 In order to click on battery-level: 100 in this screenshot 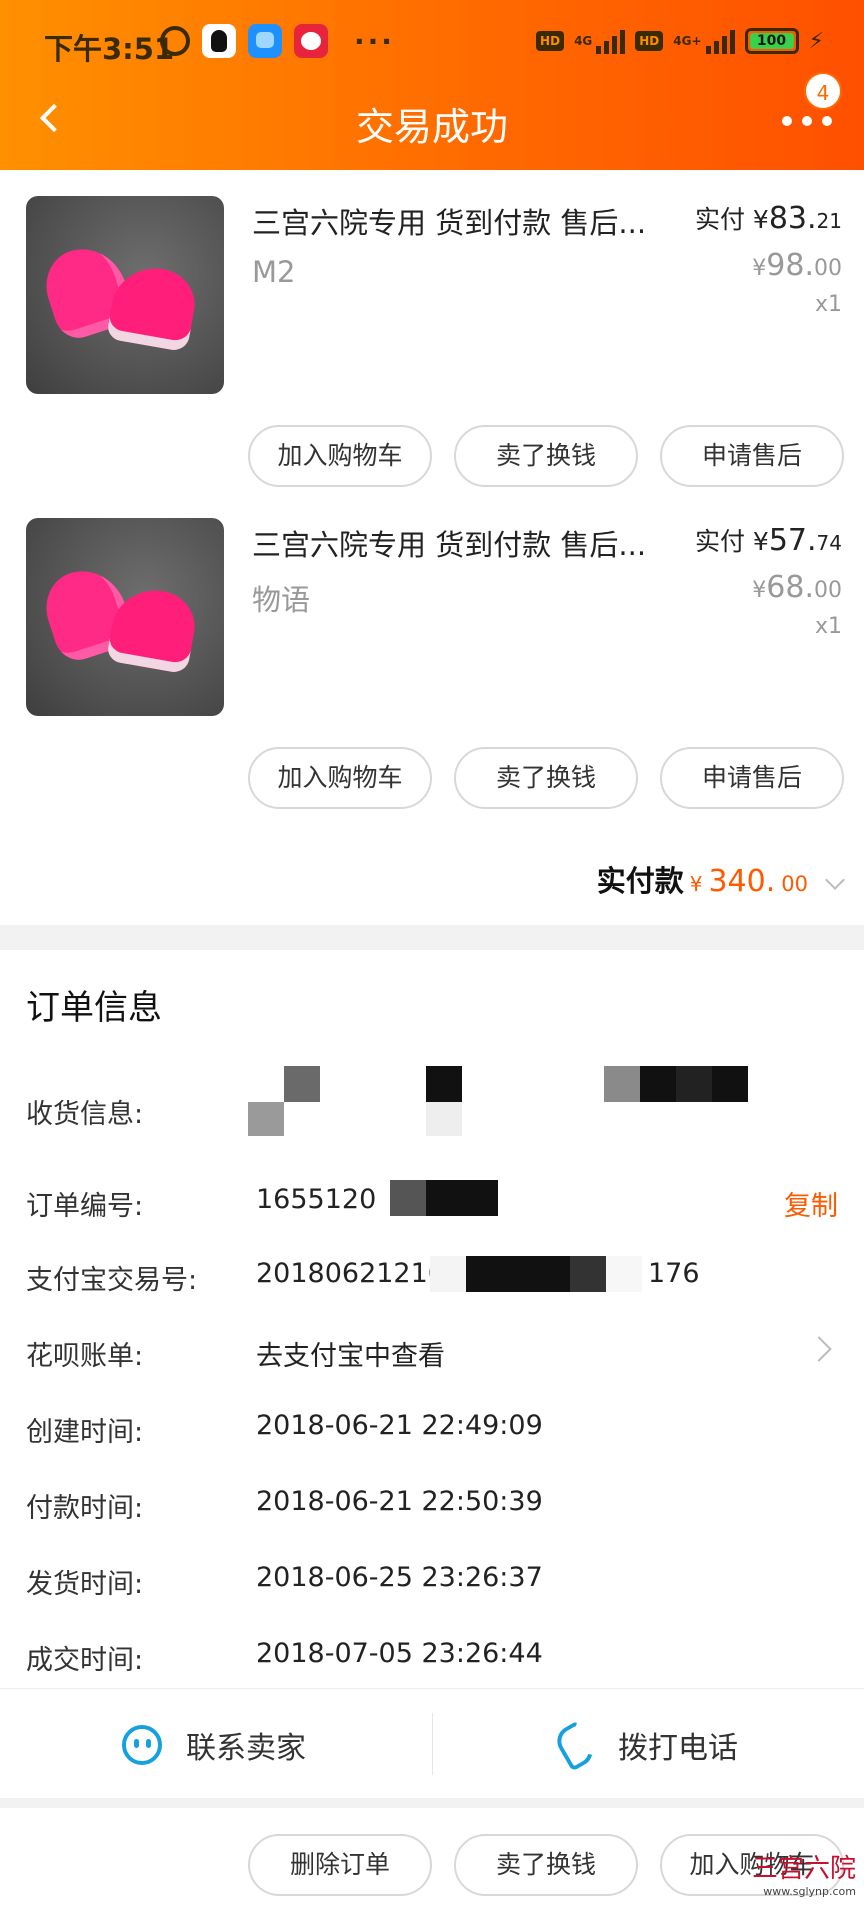, I will do `click(771, 41)`.